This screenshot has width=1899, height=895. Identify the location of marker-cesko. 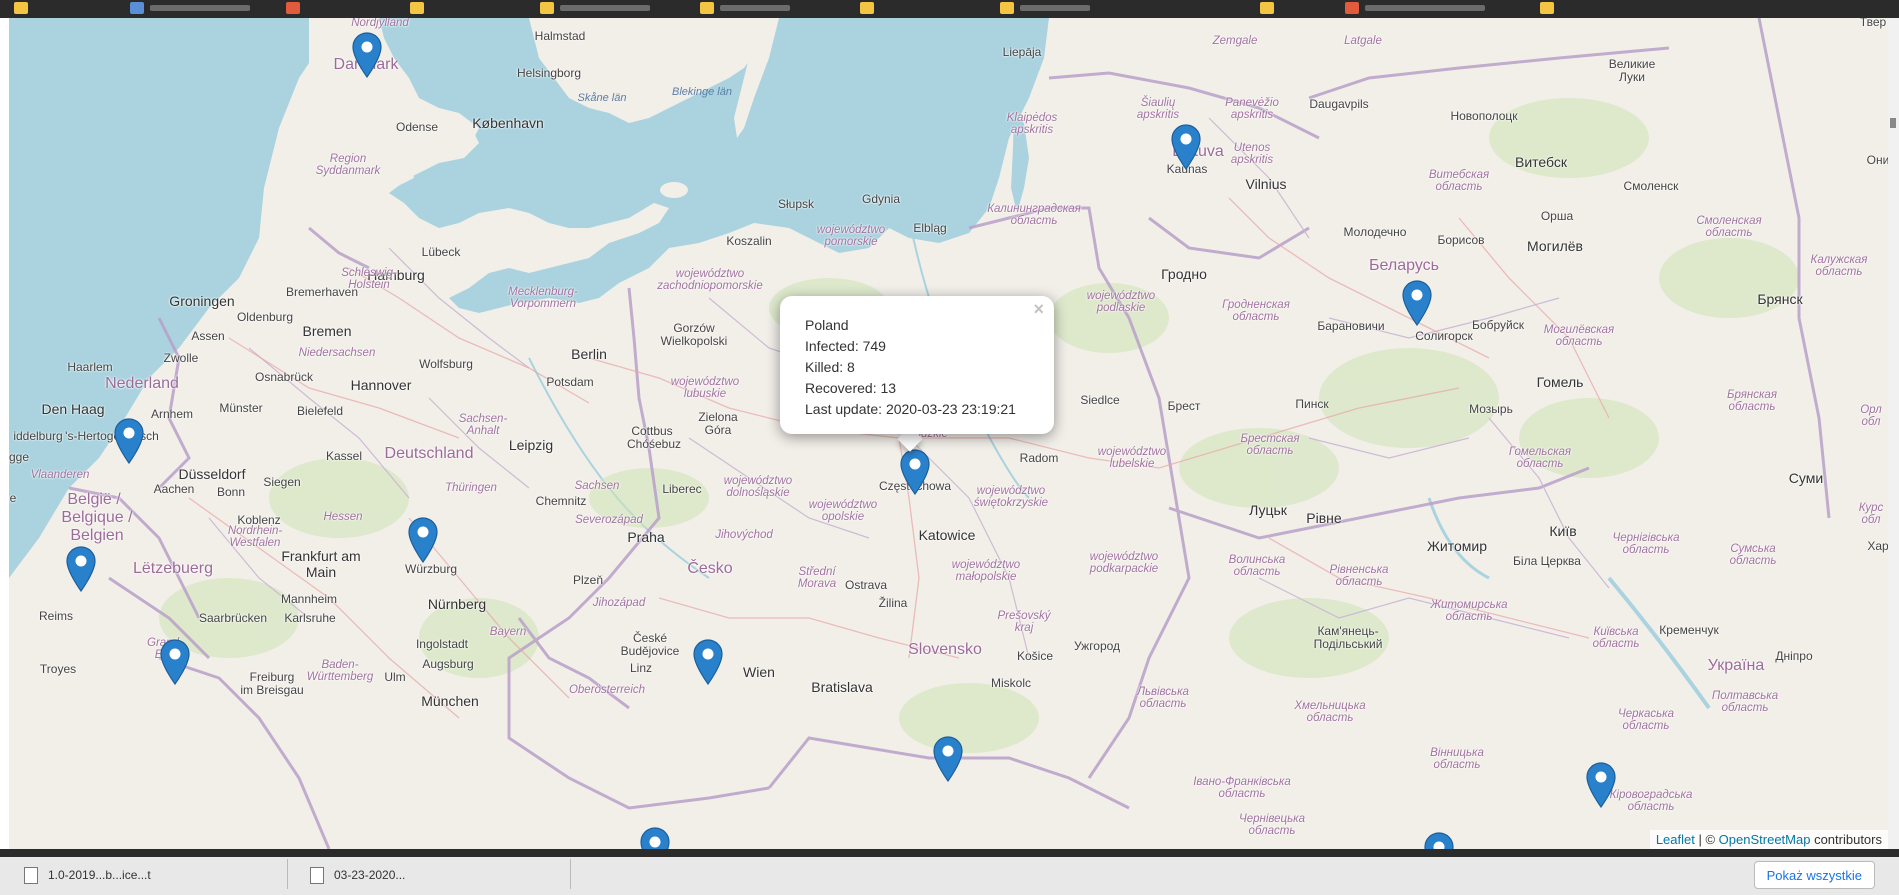
(708, 662).